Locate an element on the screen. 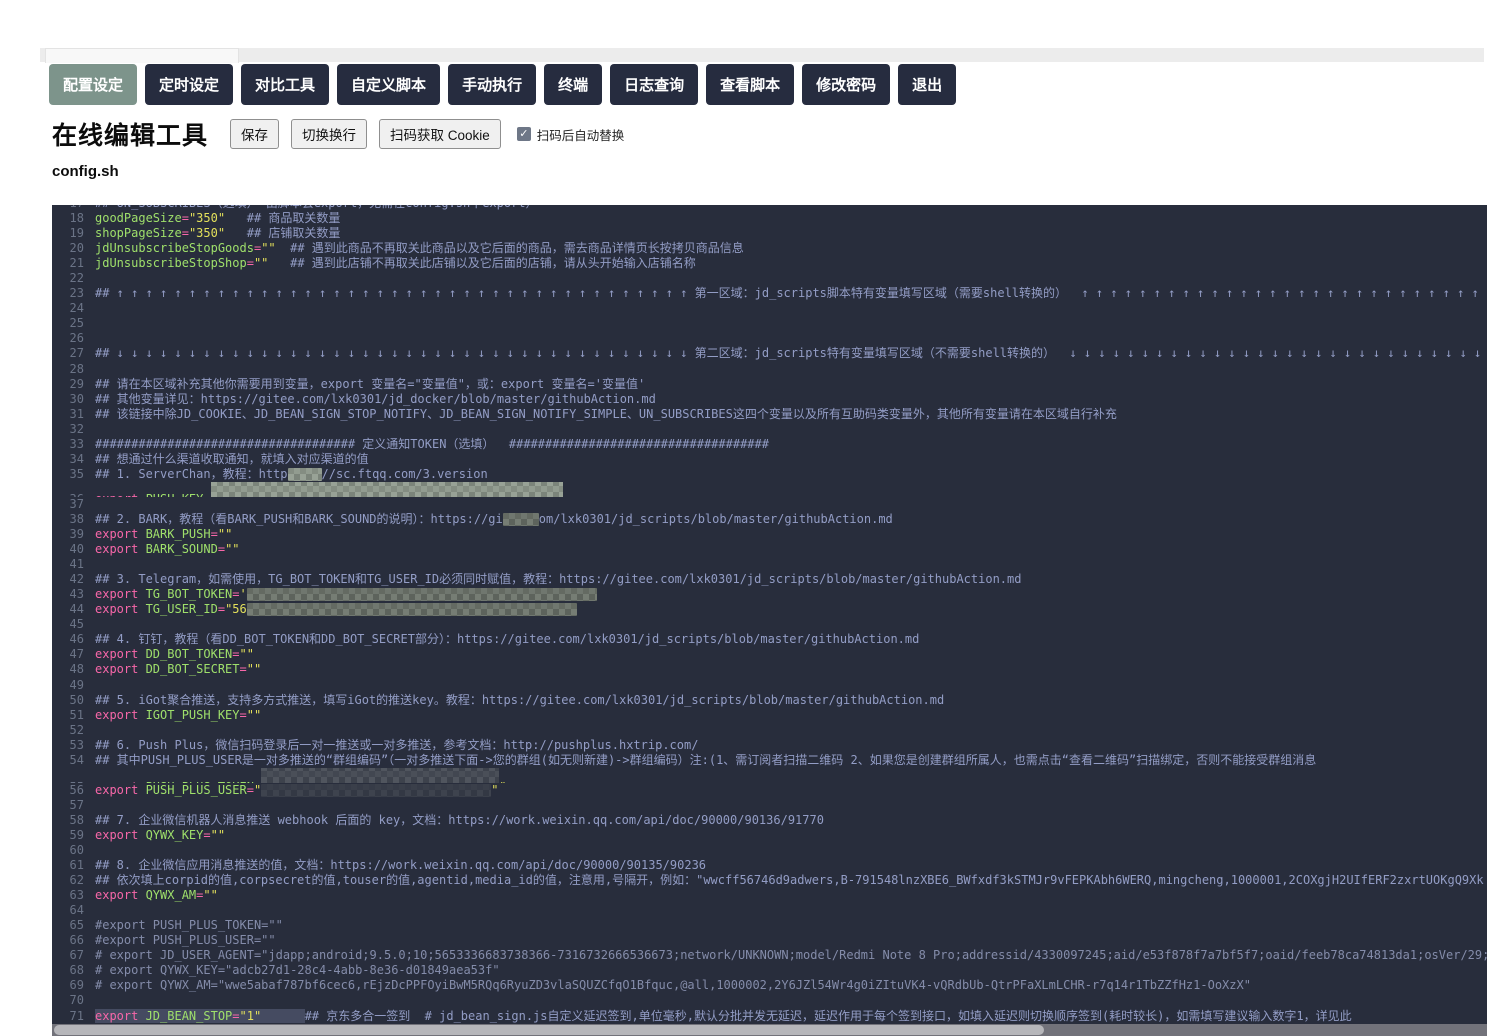  line-number: 38 is located at coordinates (76, 518).